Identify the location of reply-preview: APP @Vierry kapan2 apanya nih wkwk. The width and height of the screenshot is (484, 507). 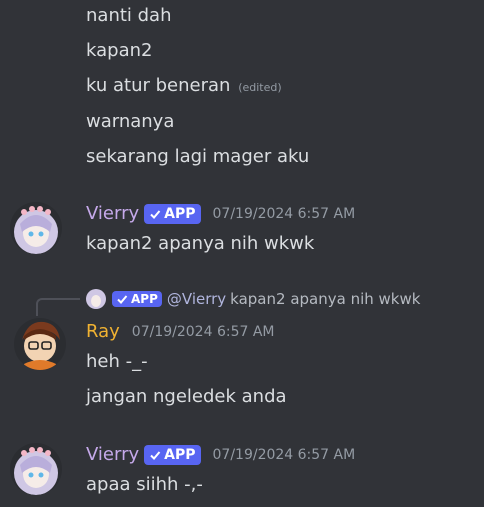
(253, 299).